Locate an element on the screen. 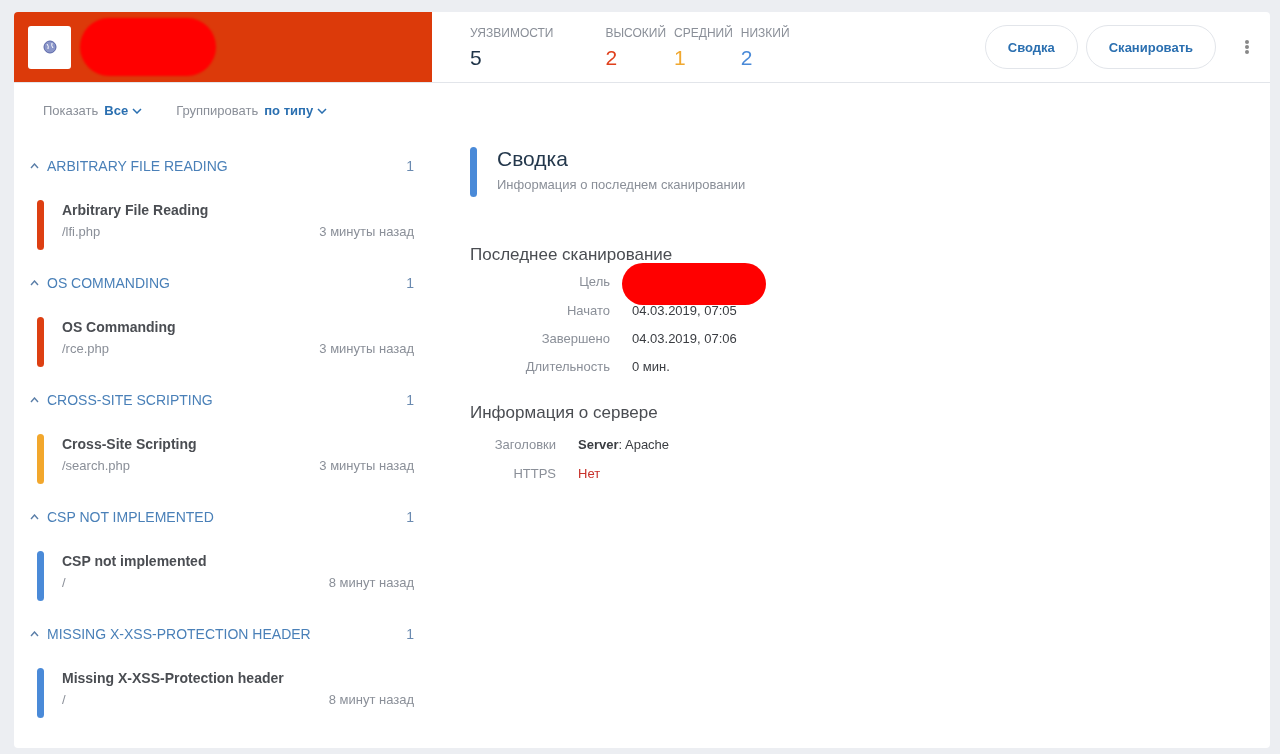 The height and width of the screenshot is (754, 1280). vulnerability-name: CSP not implemented is located at coordinates (238, 561).